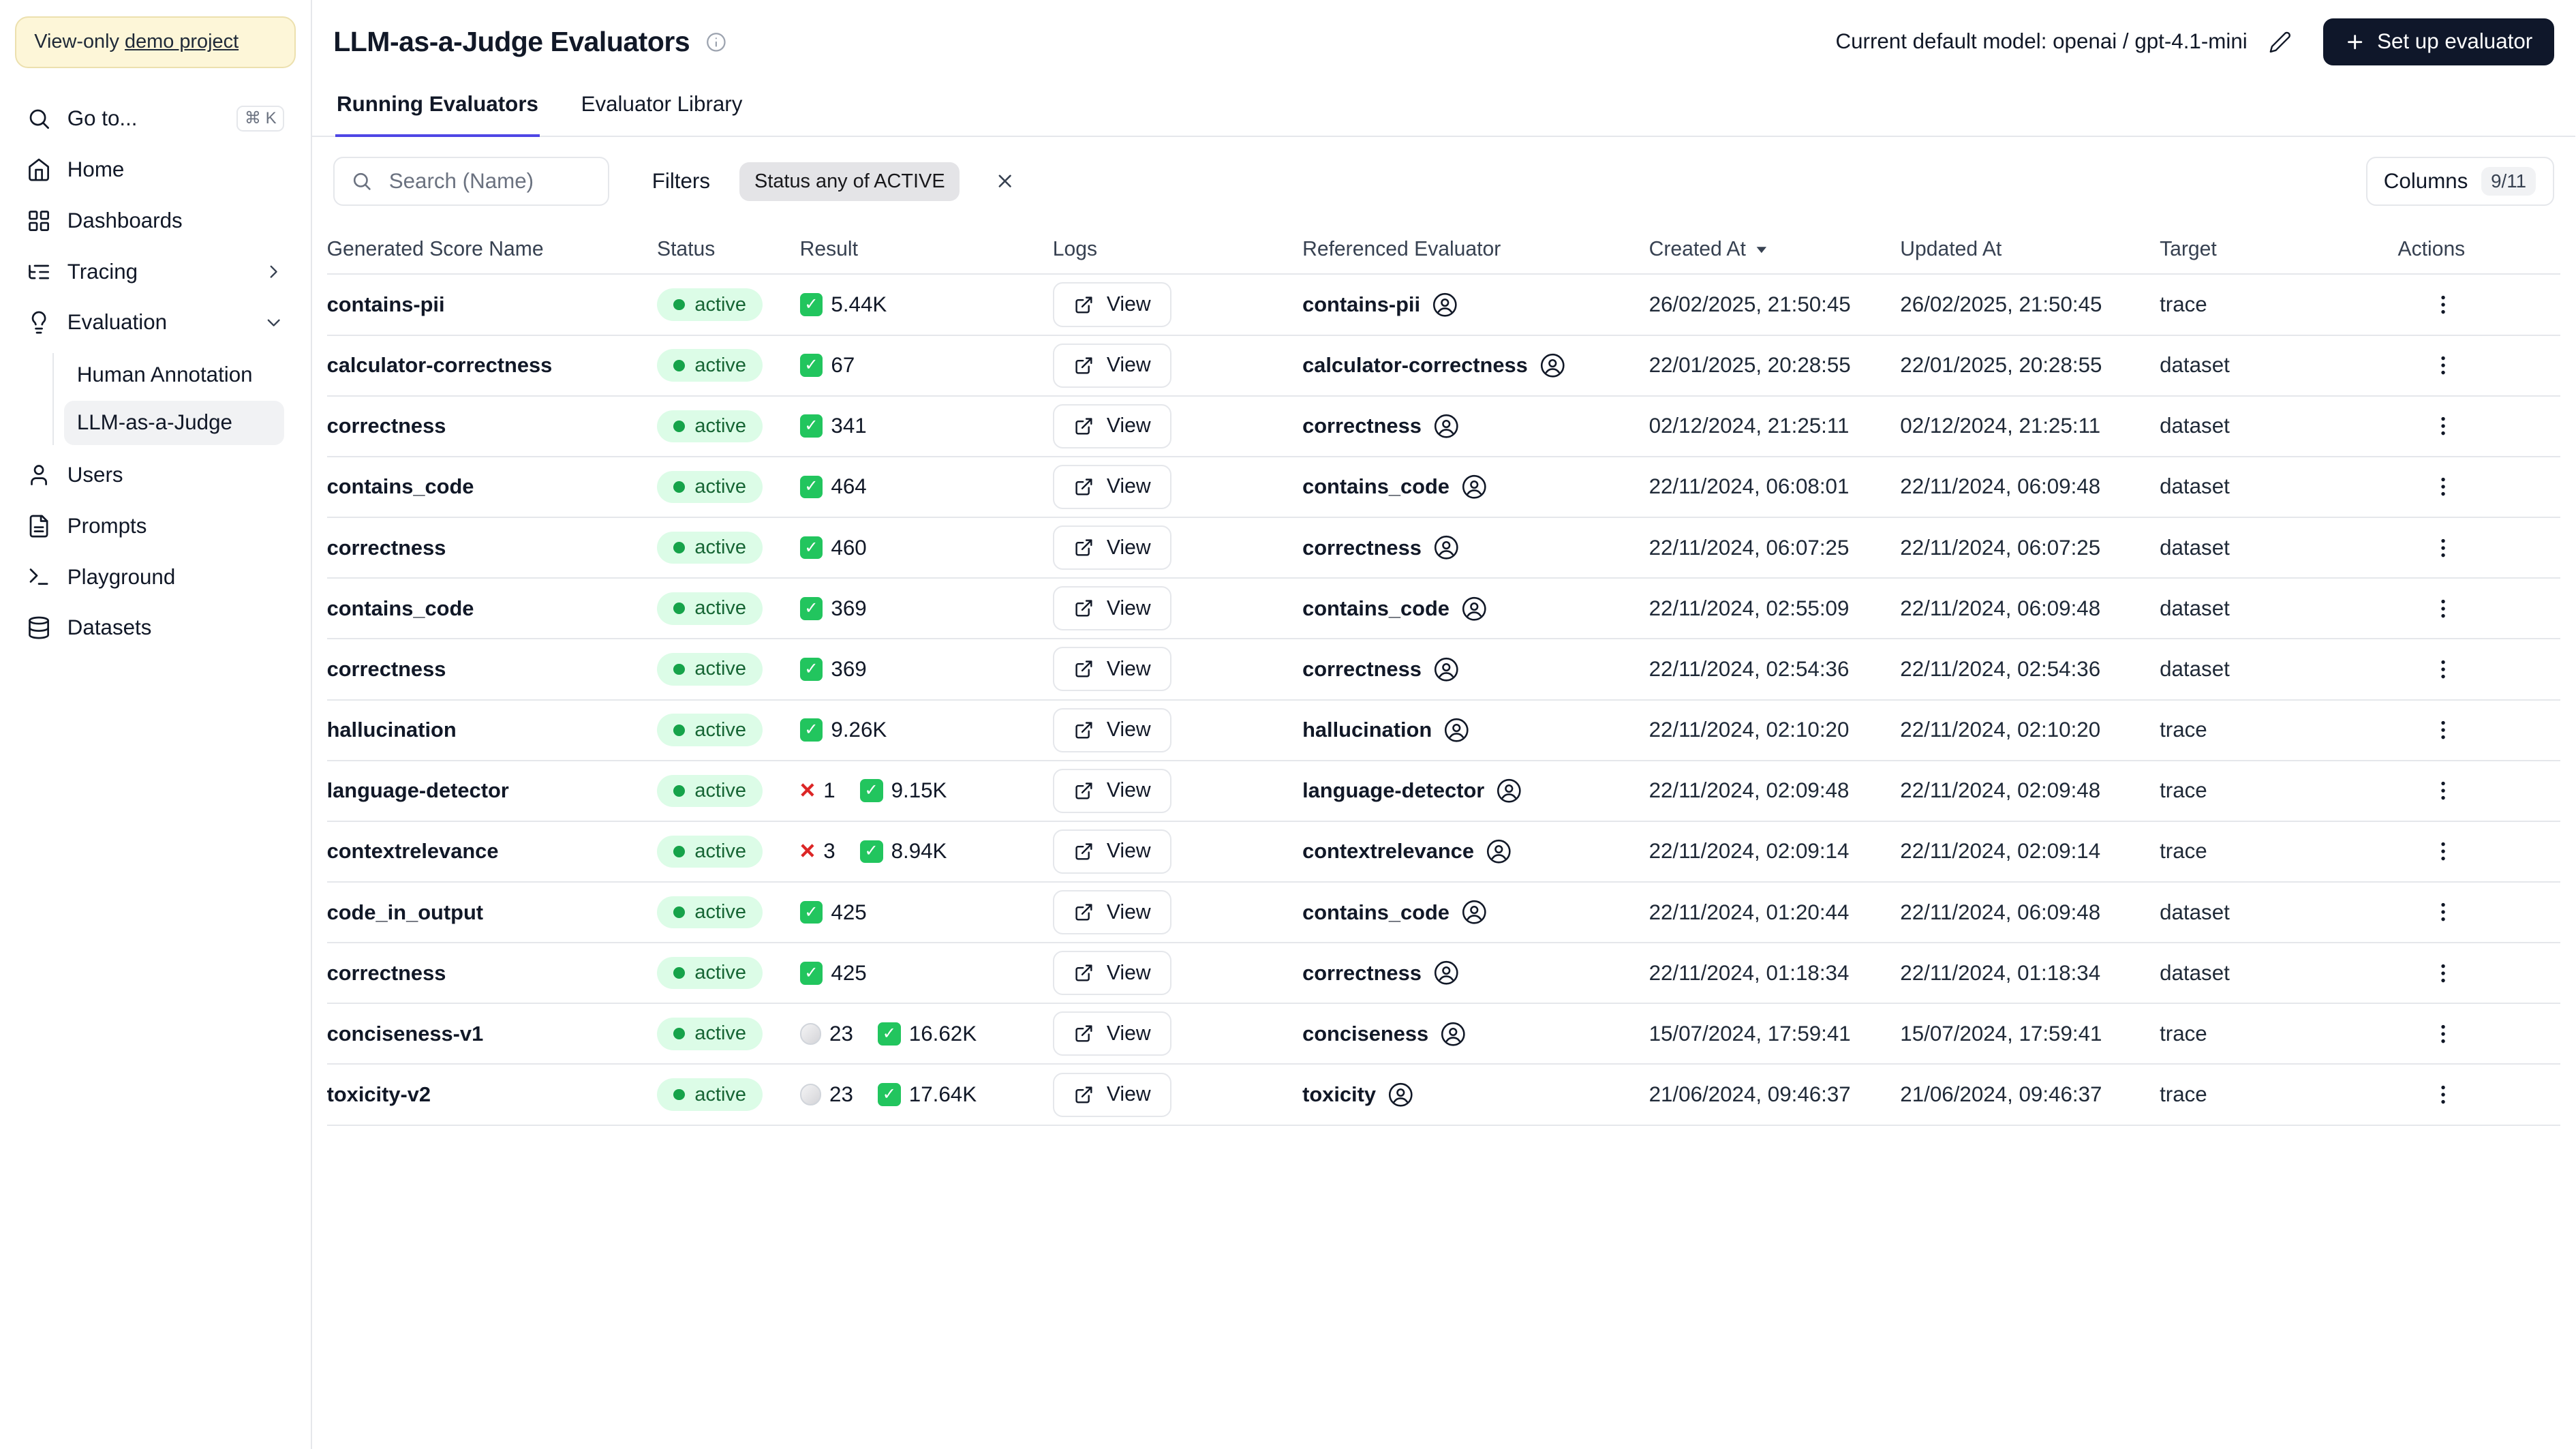 This screenshot has width=2576, height=1449. What do you see at coordinates (1750, 365) in the screenshot?
I see `created-at: 22/01/2025, 20:28:55` at bounding box center [1750, 365].